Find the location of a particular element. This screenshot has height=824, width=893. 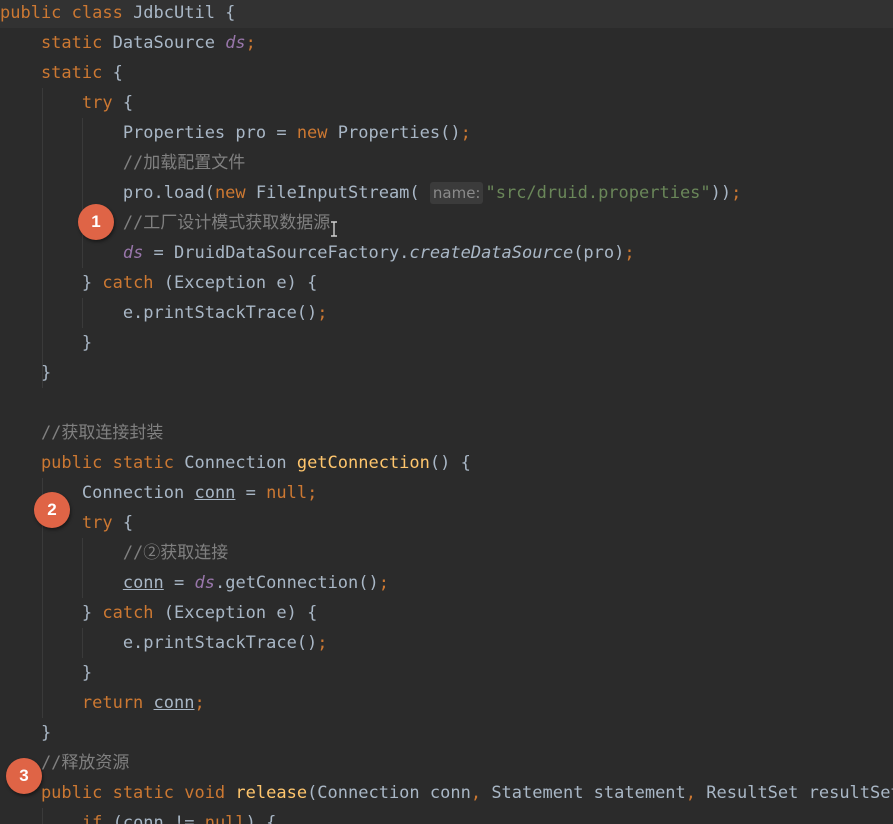

code-token: FileInputStream( is located at coordinates (342, 193).